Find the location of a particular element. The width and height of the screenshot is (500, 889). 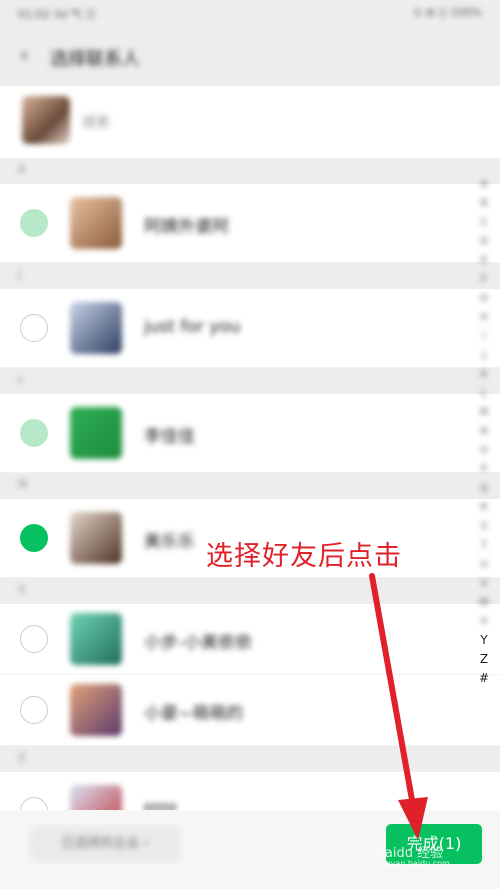

watermark-sub: jingyan.baidu.com is located at coordinates (413, 863).